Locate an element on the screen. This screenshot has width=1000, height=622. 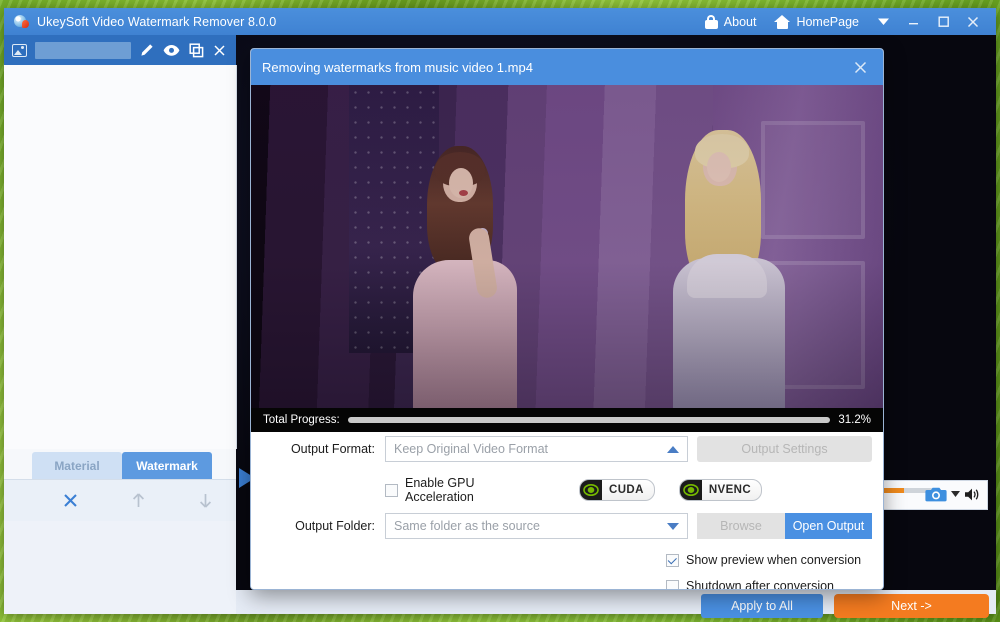
gpu-checkbox: Enable GPU Acceleration is located at coordinates (465, 490).